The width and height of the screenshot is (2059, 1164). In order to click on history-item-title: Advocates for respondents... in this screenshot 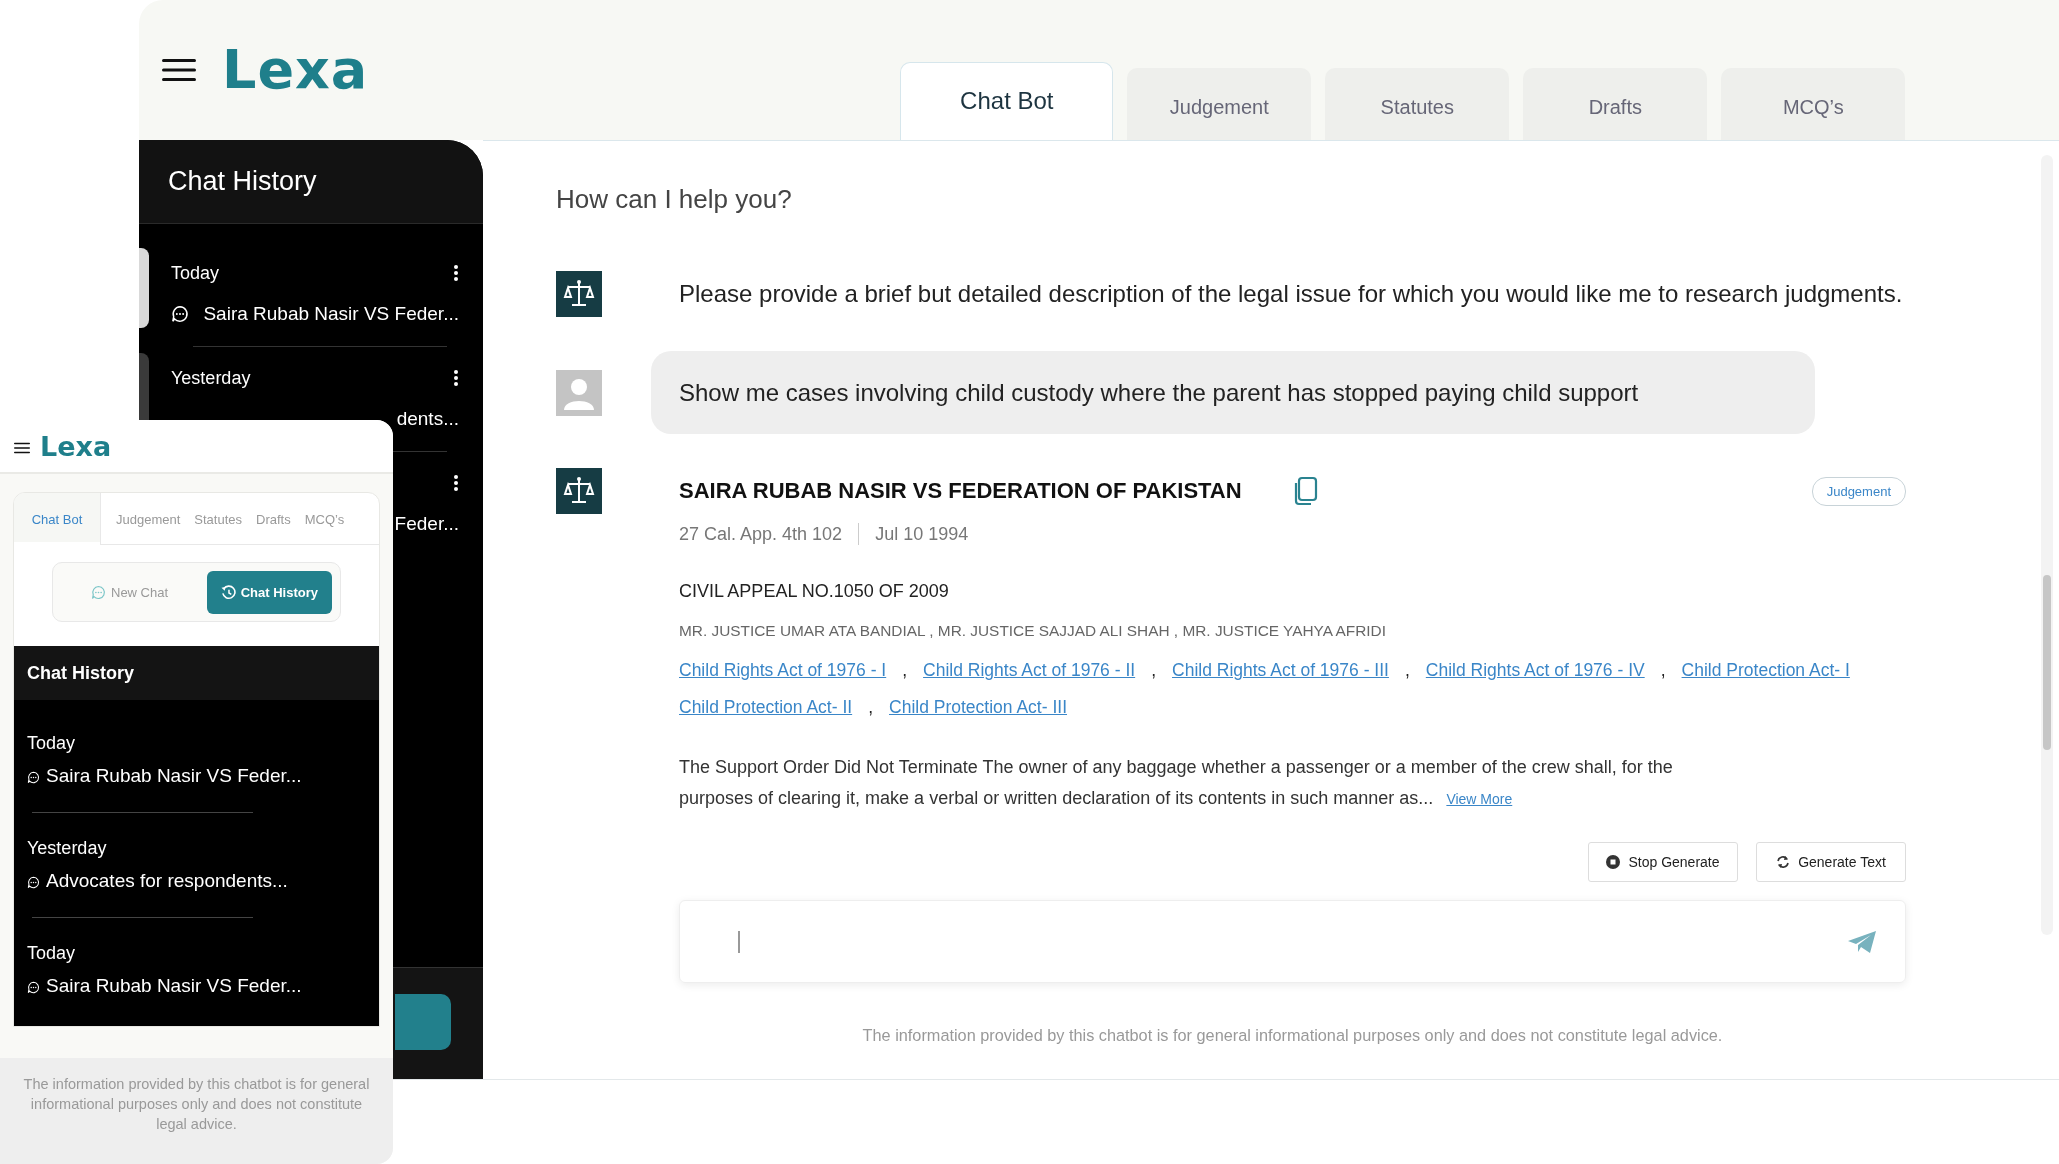, I will do `click(167, 881)`.